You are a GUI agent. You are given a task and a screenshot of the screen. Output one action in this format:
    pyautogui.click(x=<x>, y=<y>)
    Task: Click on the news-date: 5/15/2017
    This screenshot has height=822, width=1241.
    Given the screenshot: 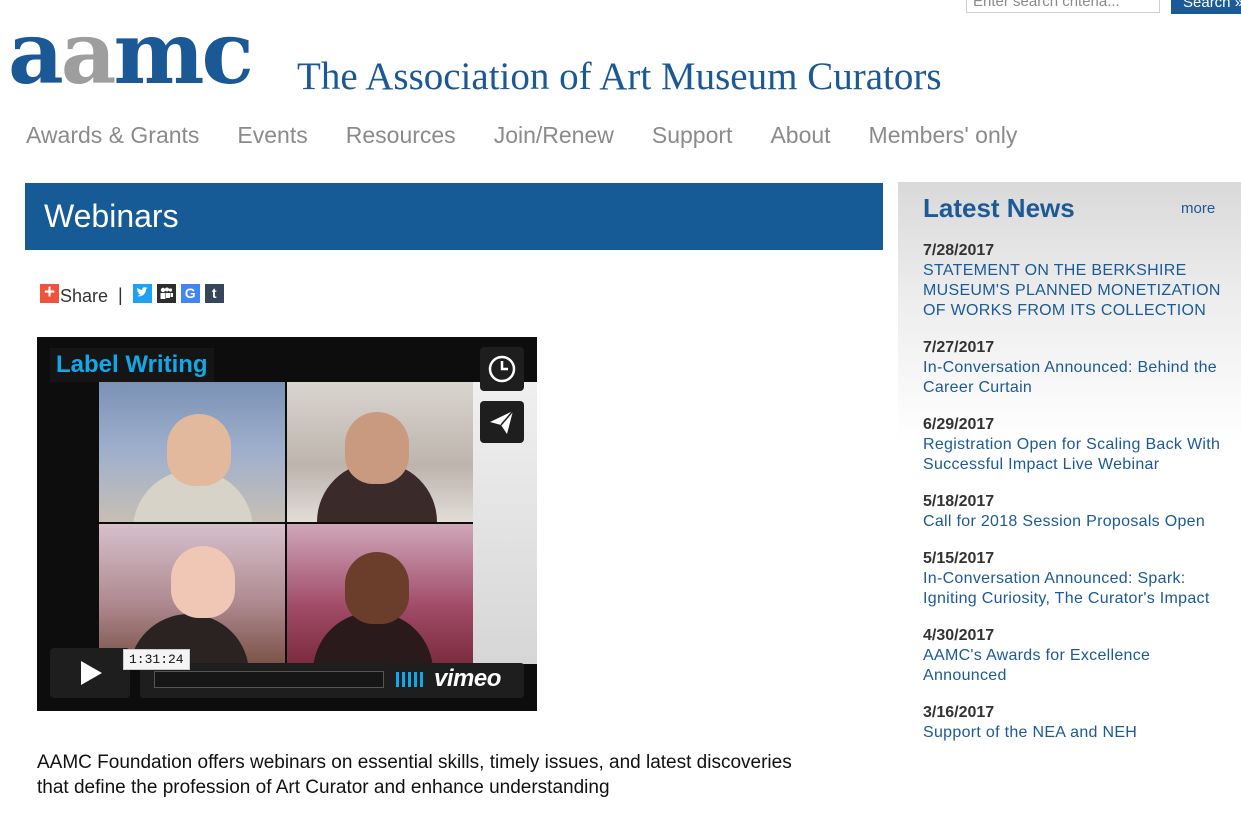 What is the action you would take?
    pyautogui.click(x=959, y=558)
    